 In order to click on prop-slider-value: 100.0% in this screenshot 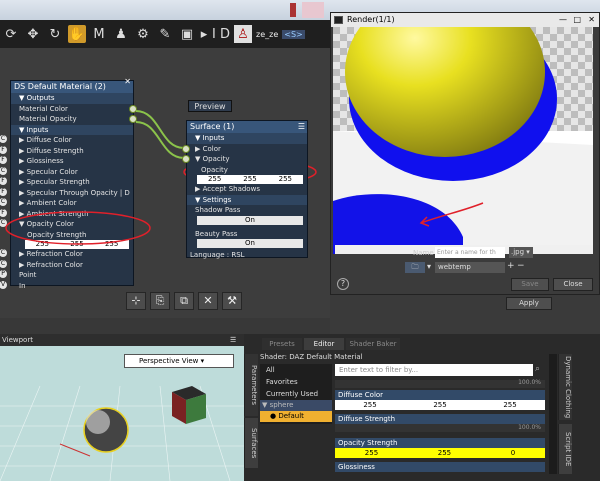, I will do `click(529, 427)`.